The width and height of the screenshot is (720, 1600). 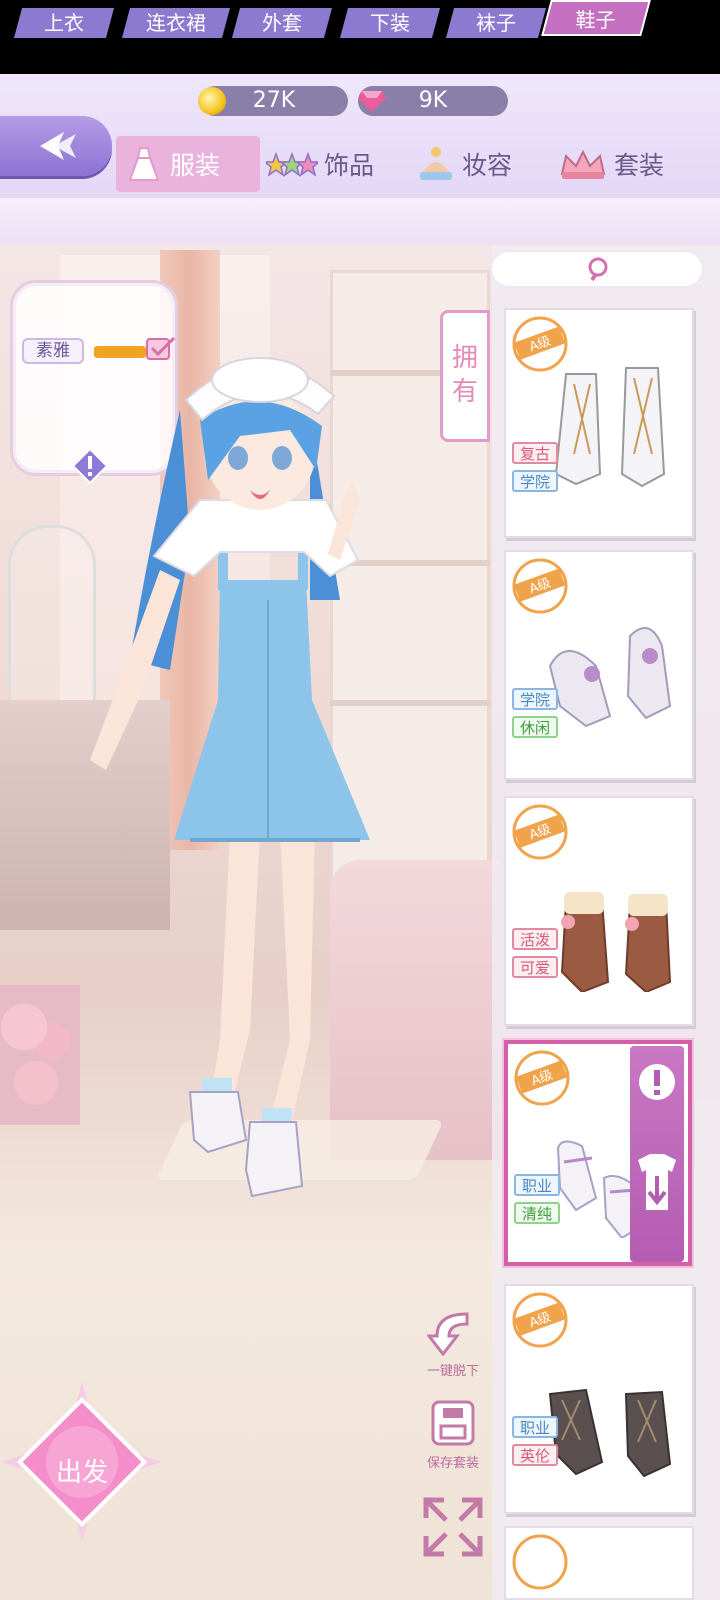 What do you see at coordinates (598, 1189) in the screenshot?
I see `white-mary-janes-icon` at bounding box center [598, 1189].